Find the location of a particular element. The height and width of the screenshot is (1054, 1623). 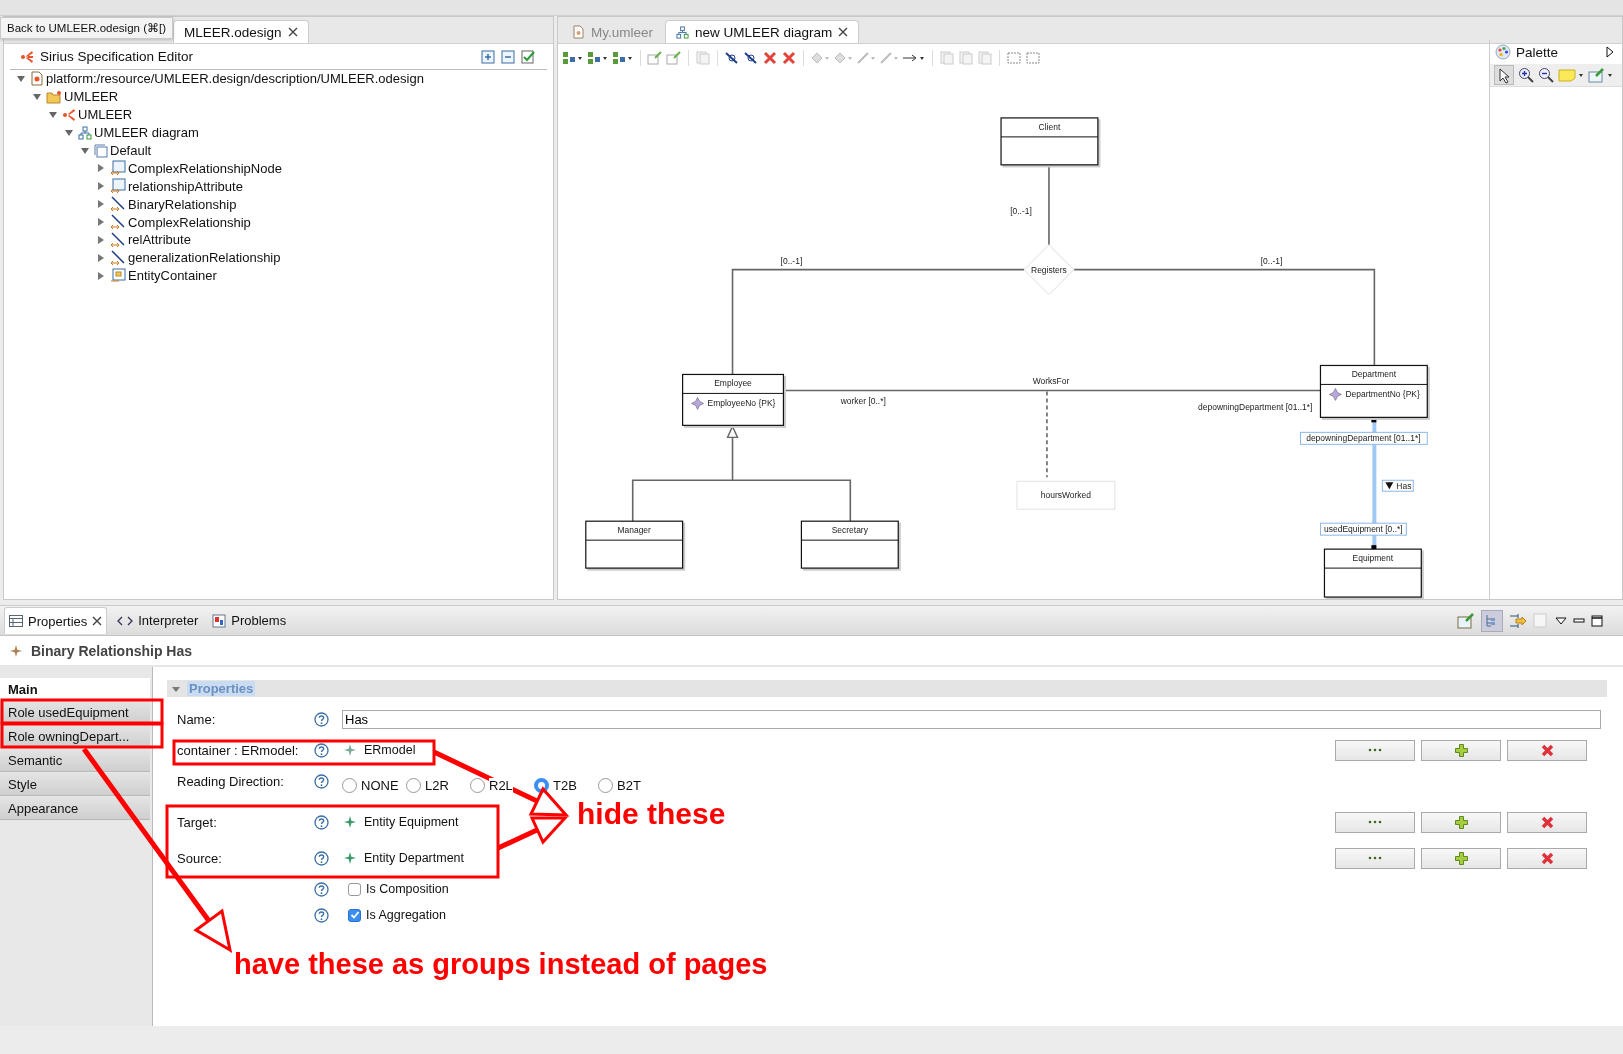

view-tab: Interpreter is located at coordinates (158, 620).